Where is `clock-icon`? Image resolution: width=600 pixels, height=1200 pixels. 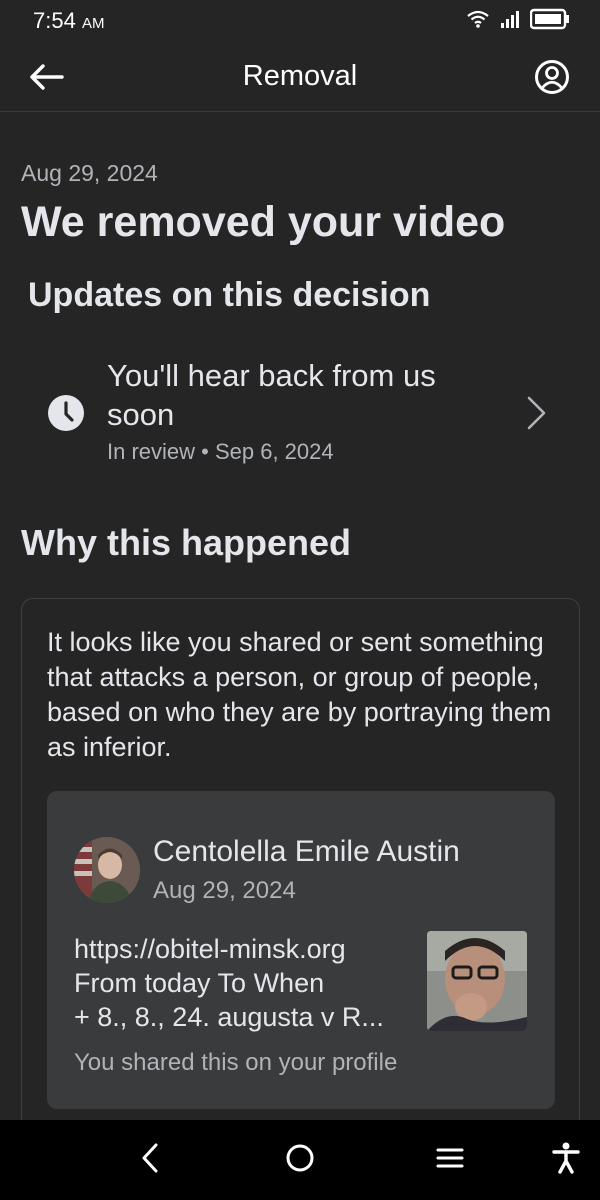 clock-icon is located at coordinates (66, 413).